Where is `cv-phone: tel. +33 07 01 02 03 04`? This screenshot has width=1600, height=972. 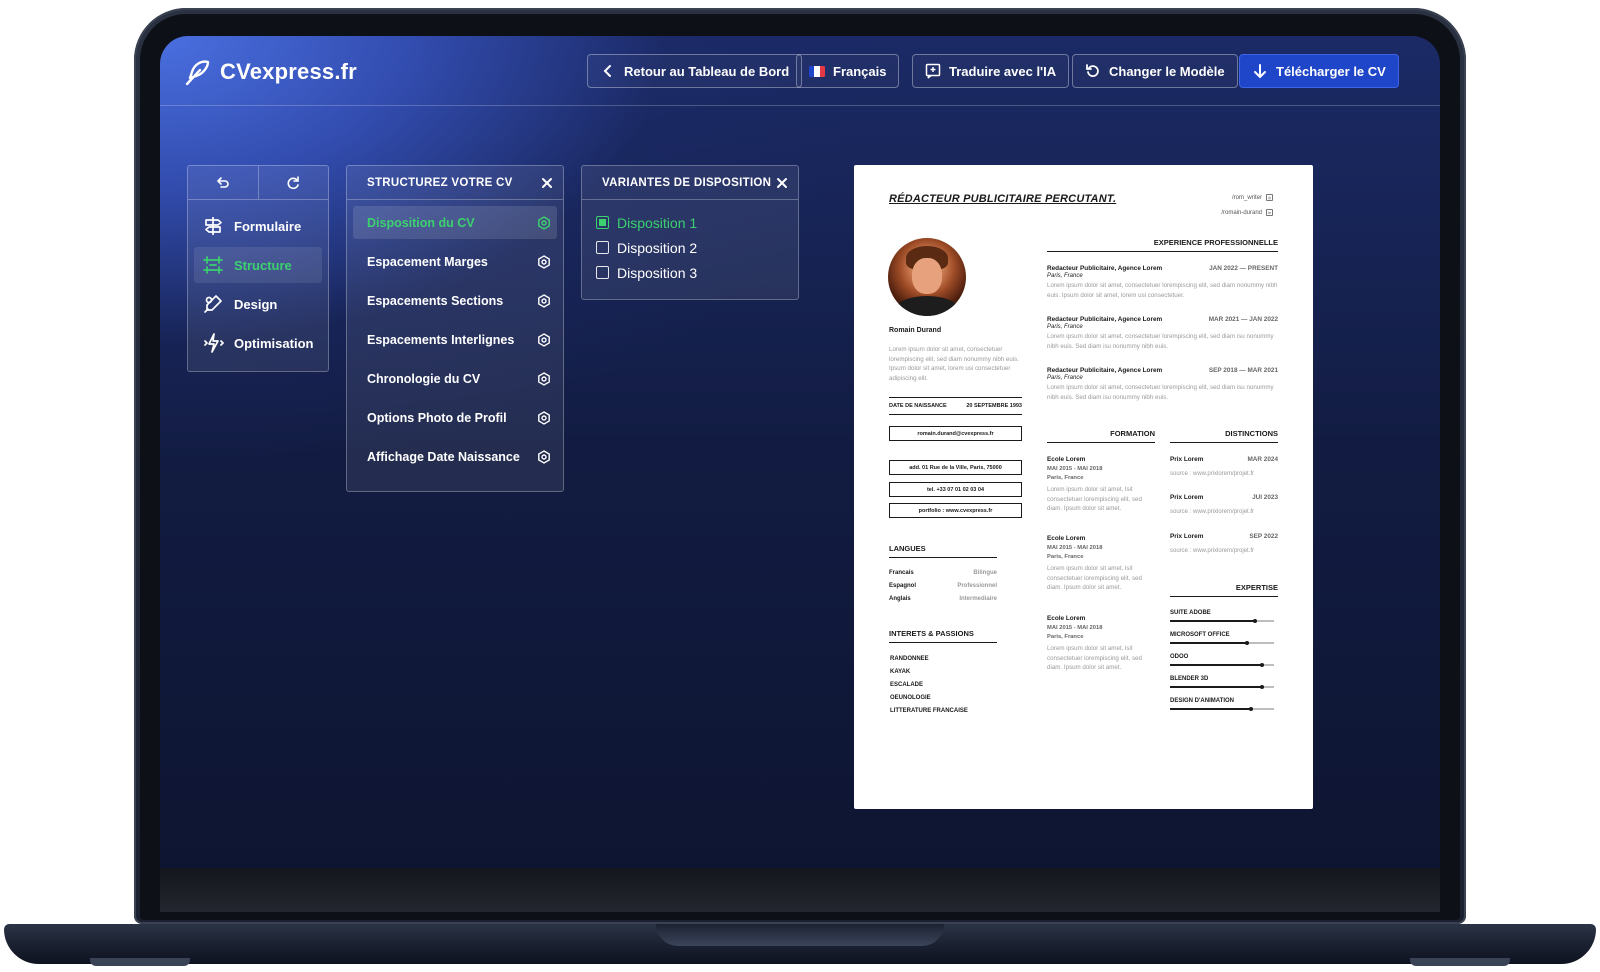
cv-phone: tel. +33 07 01 02 03 04 is located at coordinates (955, 489).